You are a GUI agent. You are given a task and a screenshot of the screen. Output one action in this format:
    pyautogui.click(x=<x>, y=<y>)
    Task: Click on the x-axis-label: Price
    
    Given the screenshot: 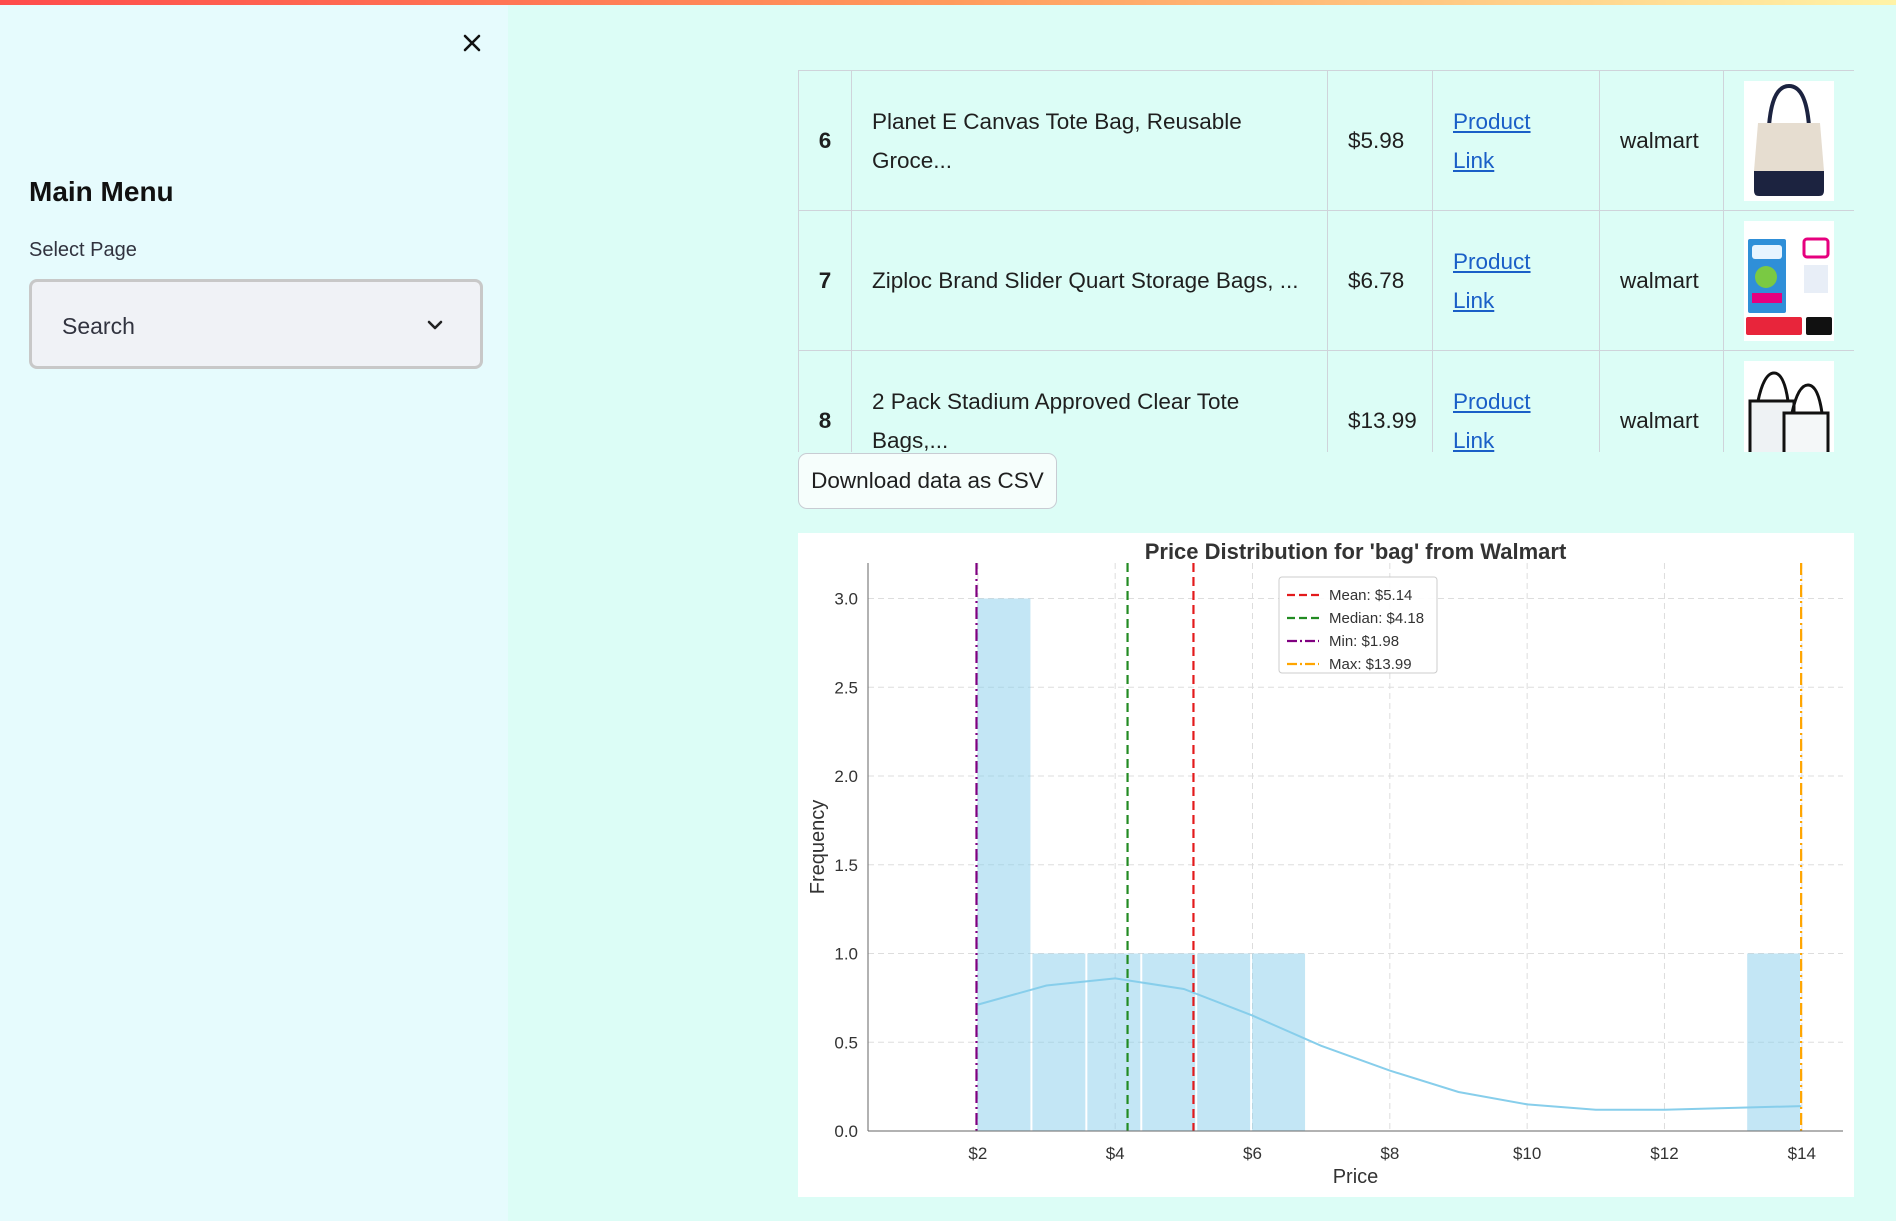 What is the action you would take?
    pyautogui.click(x=1356, y=1177)
    